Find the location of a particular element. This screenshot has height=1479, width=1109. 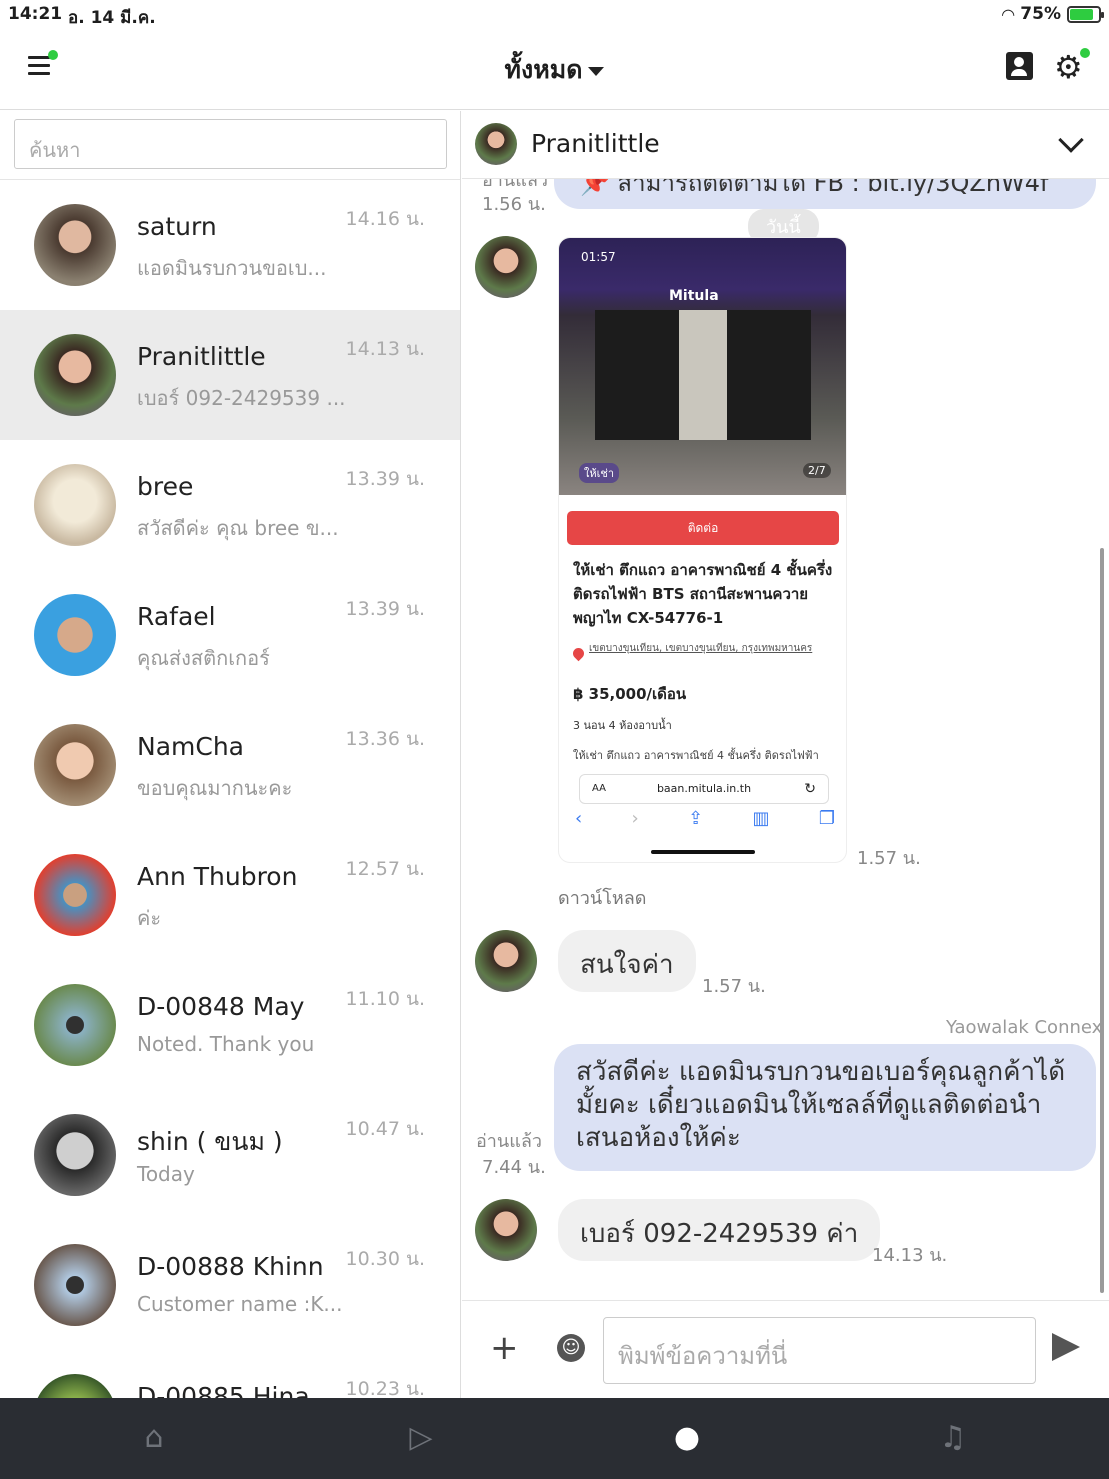

plus-icon: + is located at coordinates (504, 1348).